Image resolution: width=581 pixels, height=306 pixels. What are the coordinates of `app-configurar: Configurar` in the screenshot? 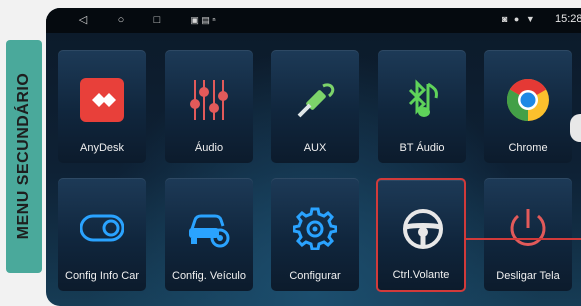 It's located at (315, 234).